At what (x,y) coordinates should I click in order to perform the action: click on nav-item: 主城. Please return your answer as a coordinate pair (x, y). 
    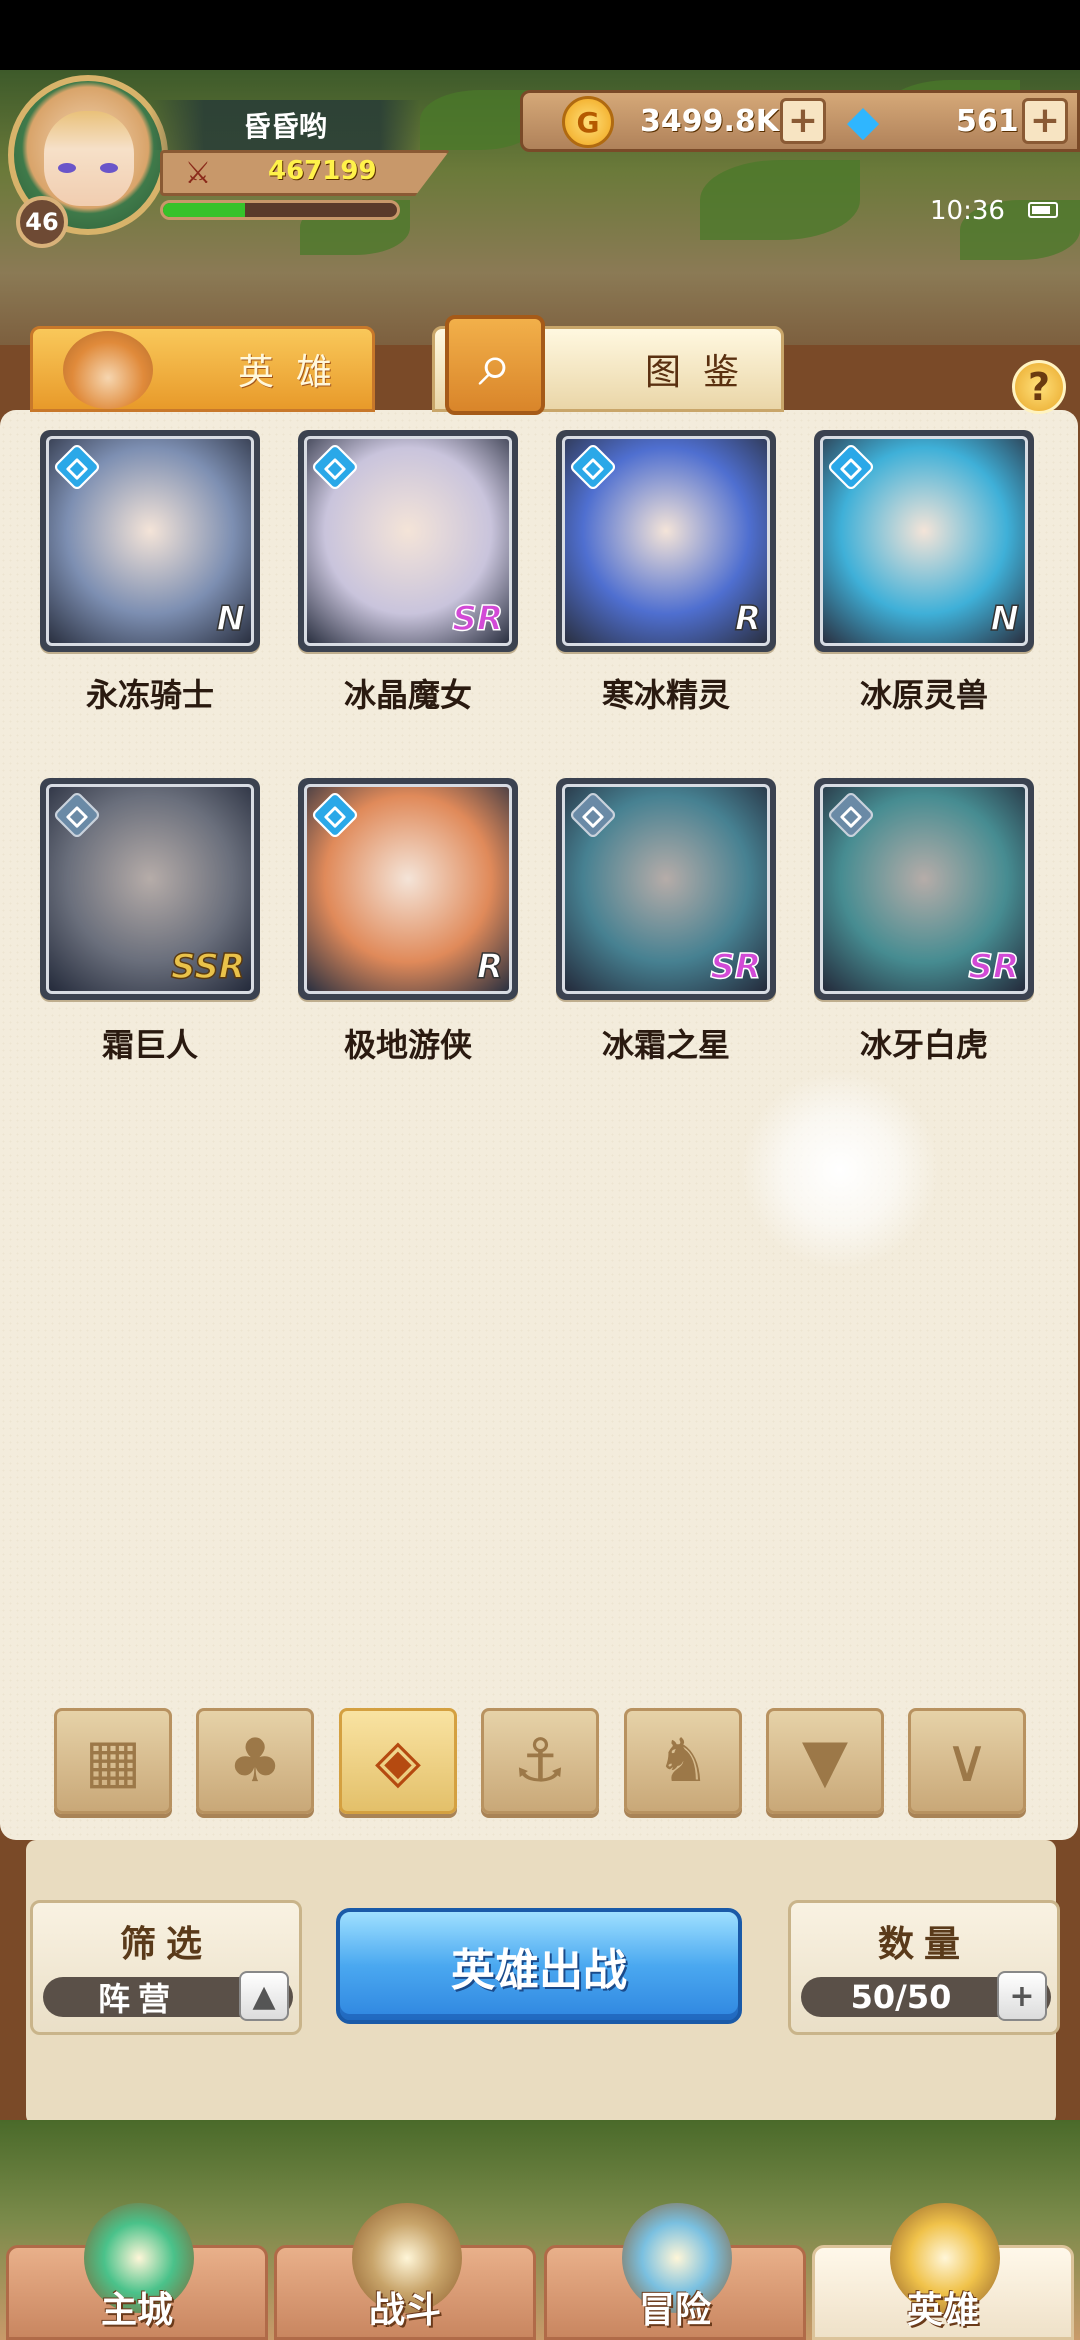
    Looking at the image, I should click on (137, 2271).